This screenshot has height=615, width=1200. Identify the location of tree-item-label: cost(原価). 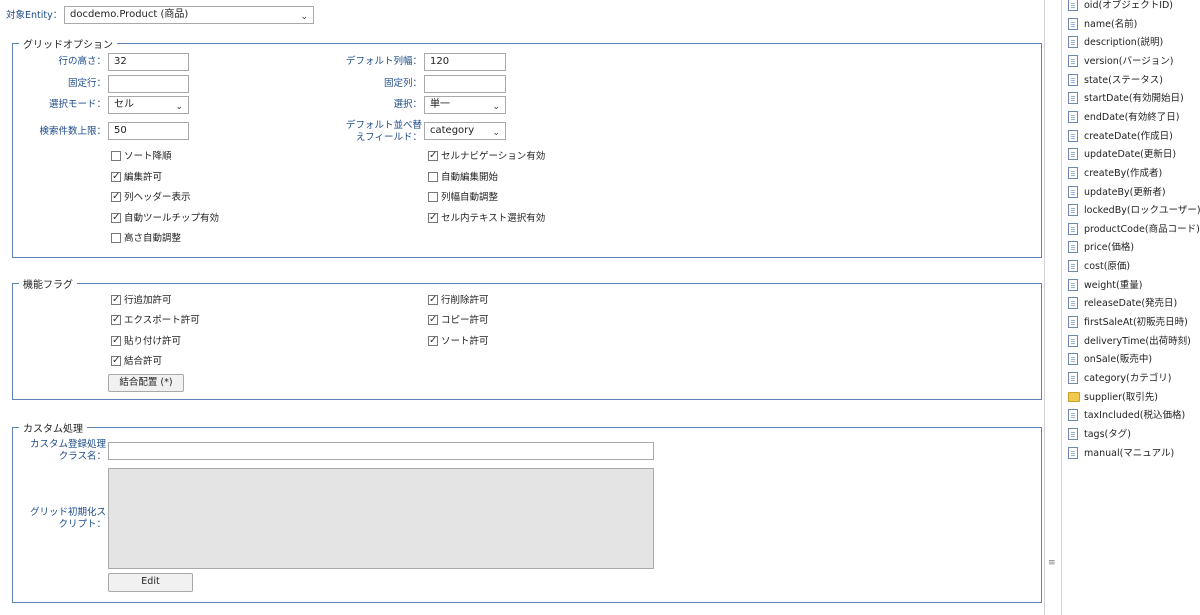
(1107, 267).